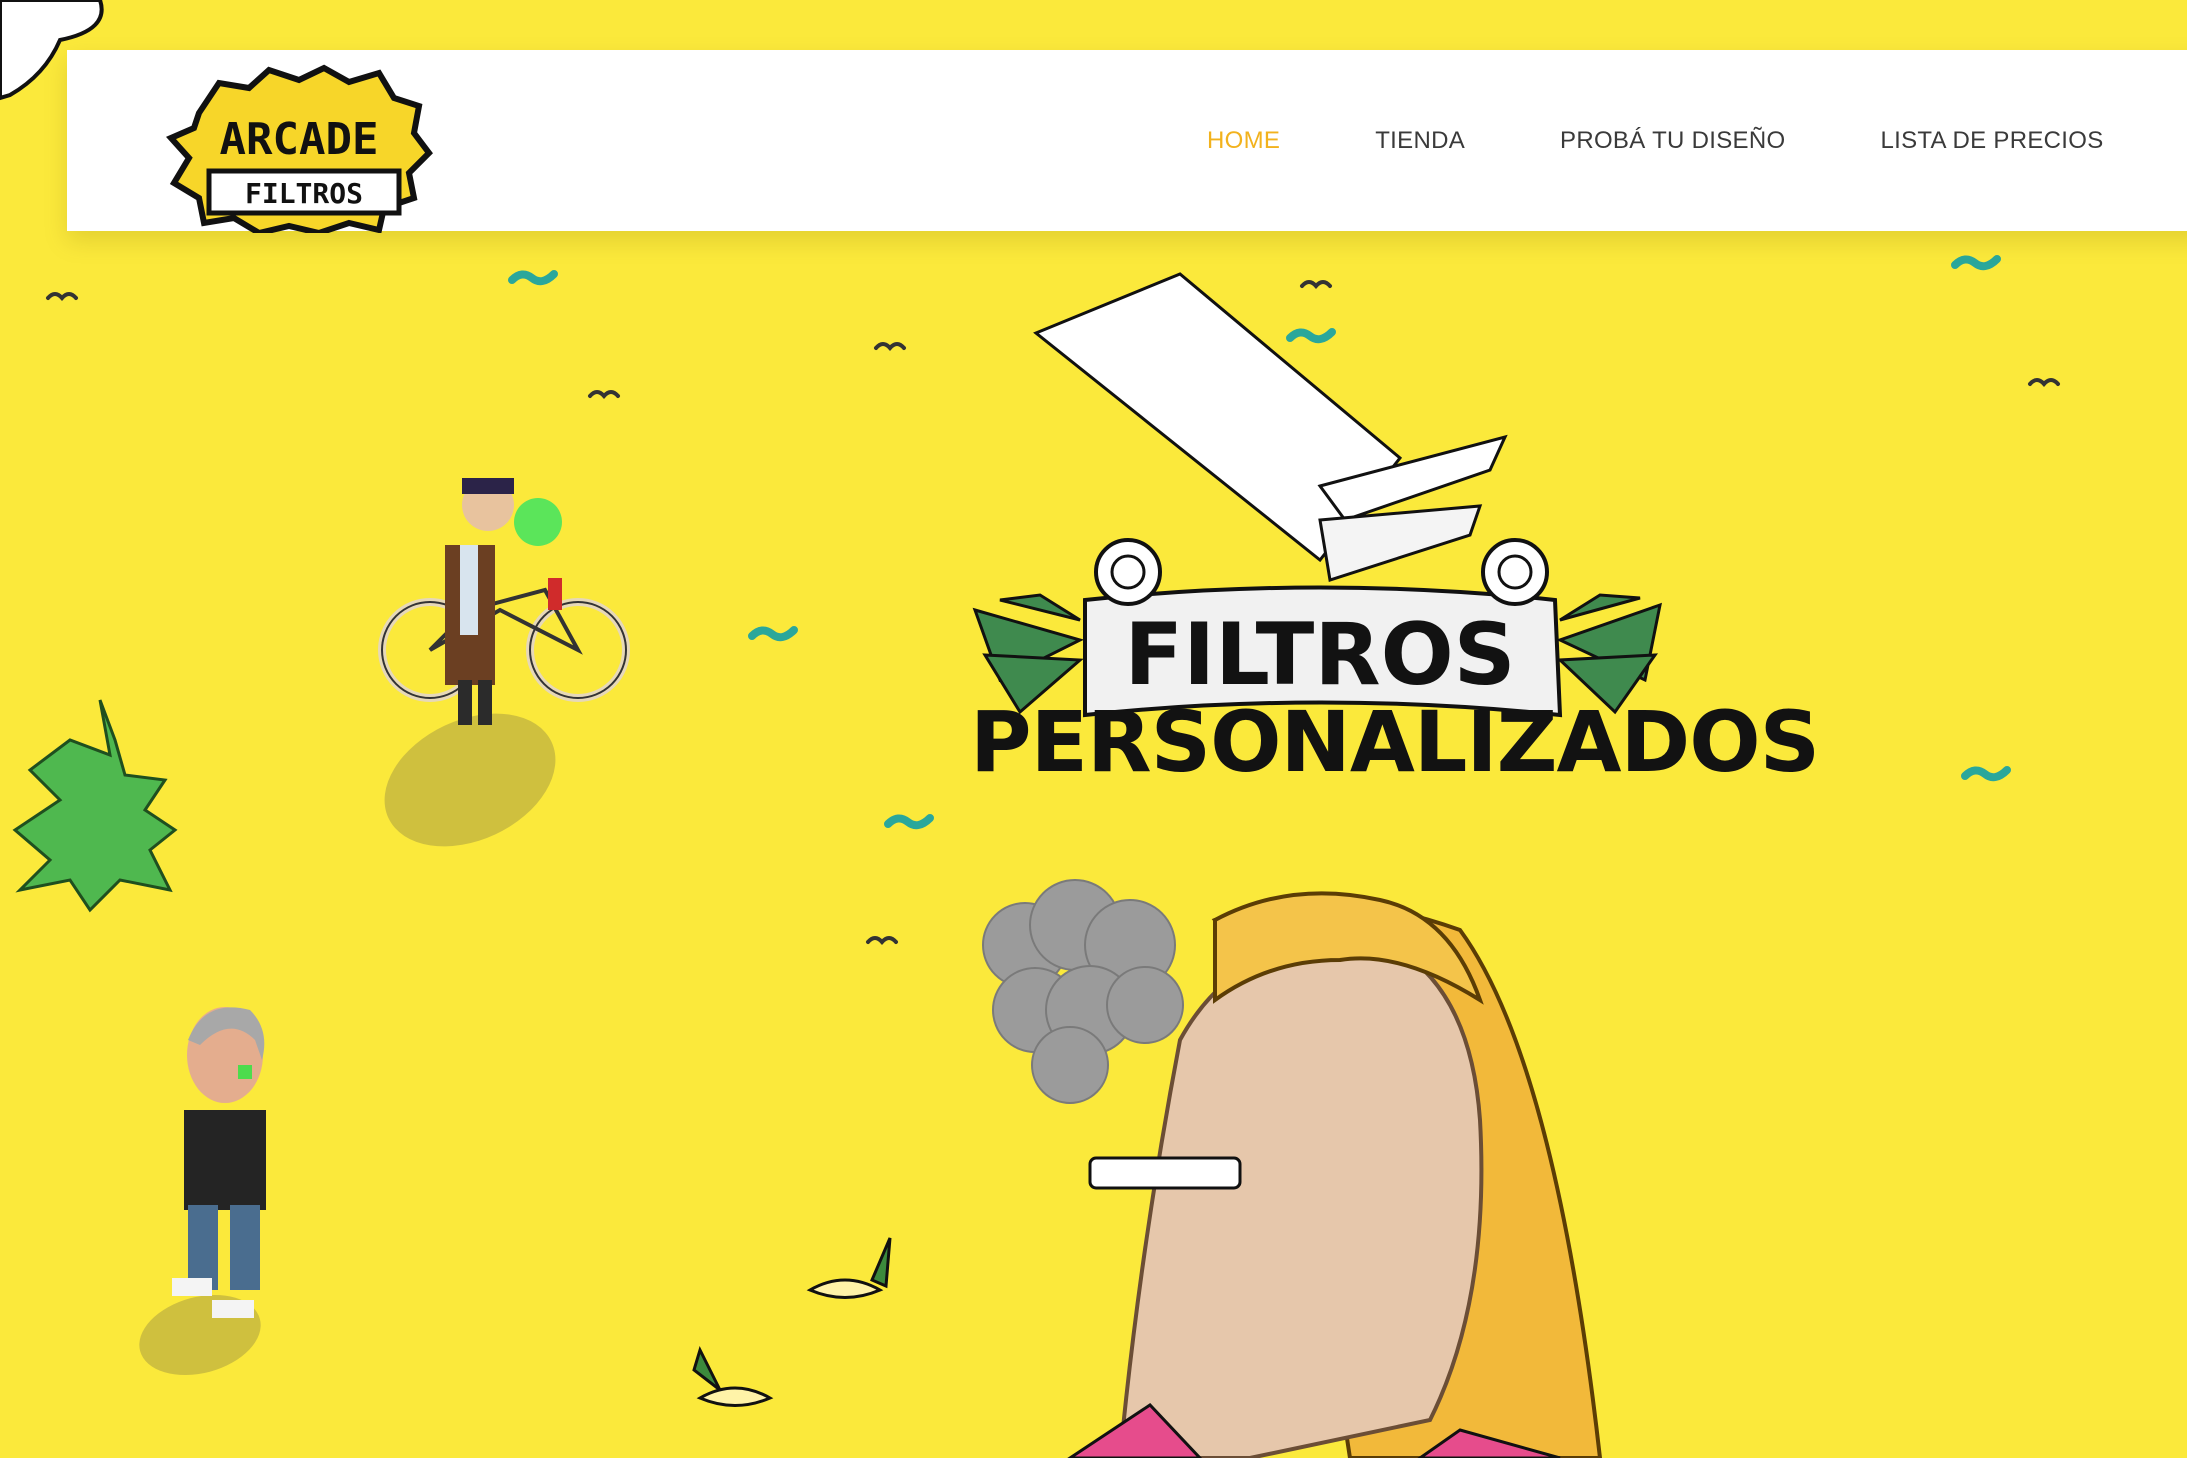 The width and height of the screenshot is (2187, 1458). Describe the element at coordinates (304, 193) in the screenshot. I see `logo-line2: FILTROS` at that location.